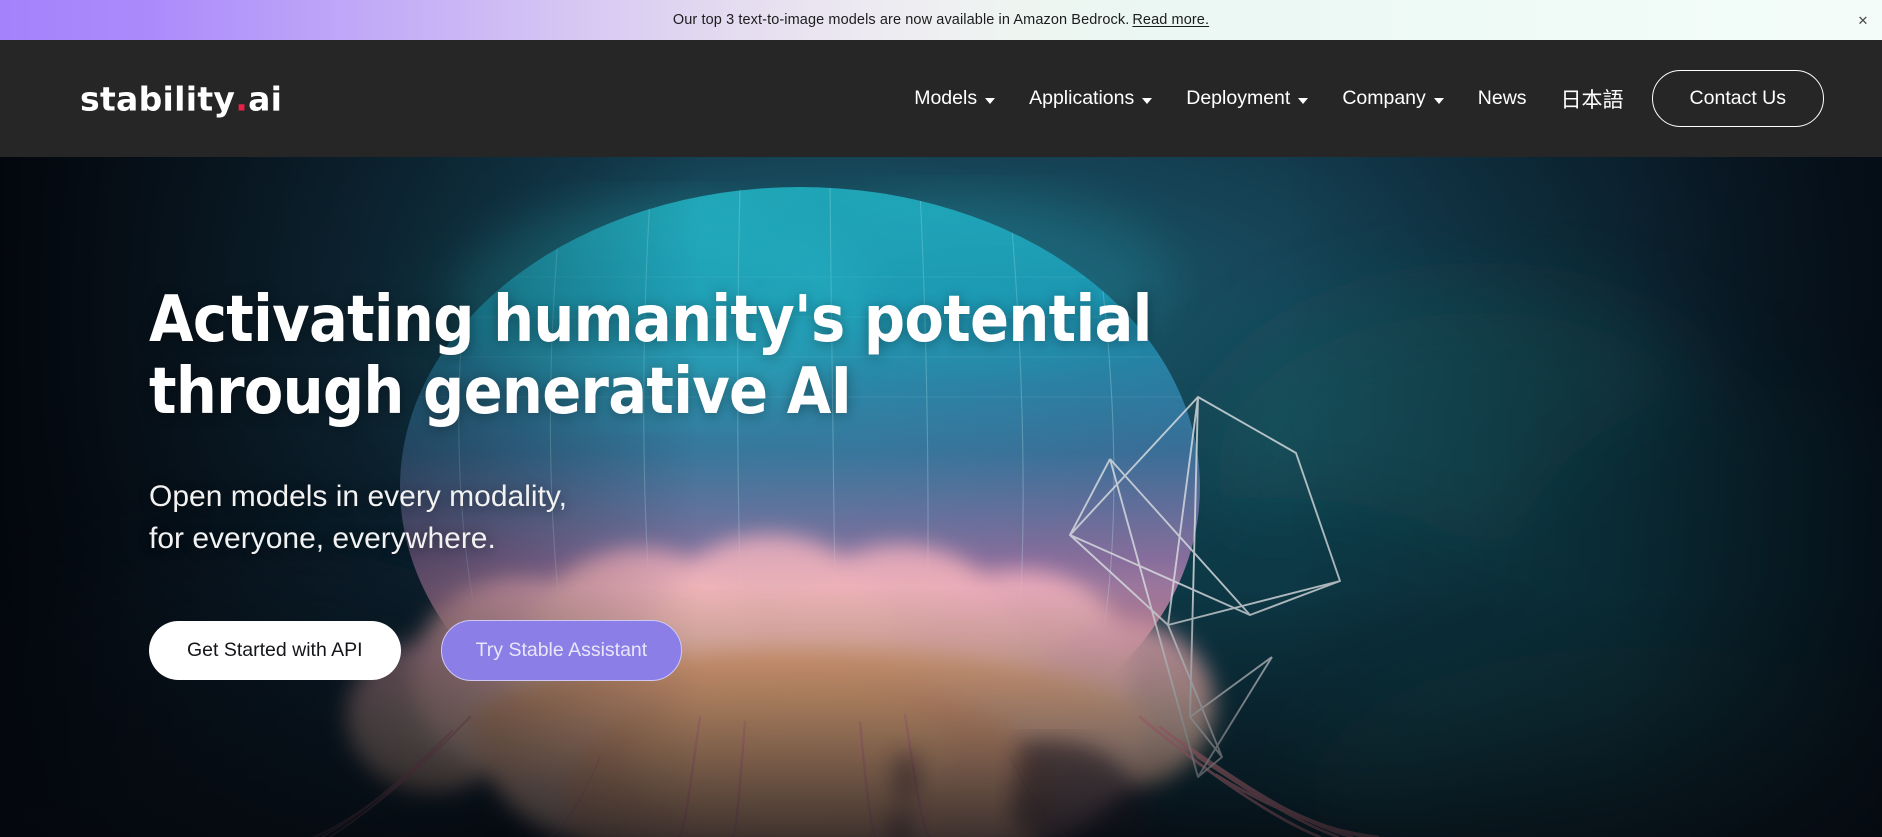 Image resolution: width=1882 pixels, height=837 pixels. What do you see at coordinates (1170, 20) in the screenshot?
I see `announcement-read-more-link: Read more.` at bounding box center [1170, 20].